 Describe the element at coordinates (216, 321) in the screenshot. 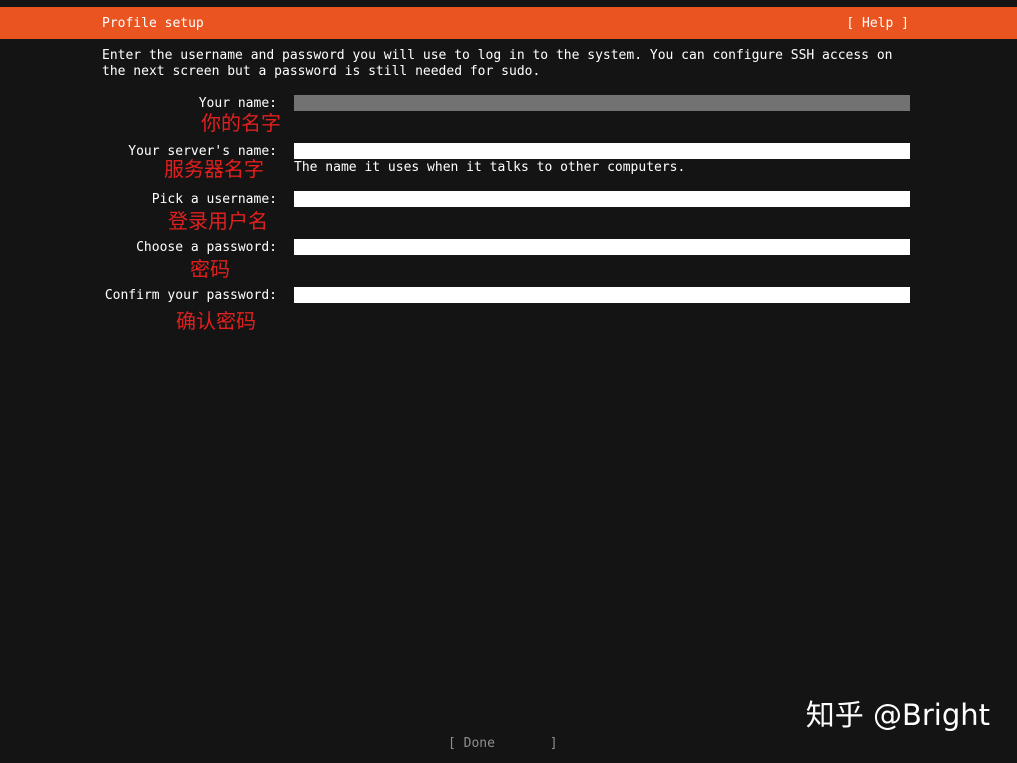

I see `confirm-password-annotation: 确认密码` at that location.